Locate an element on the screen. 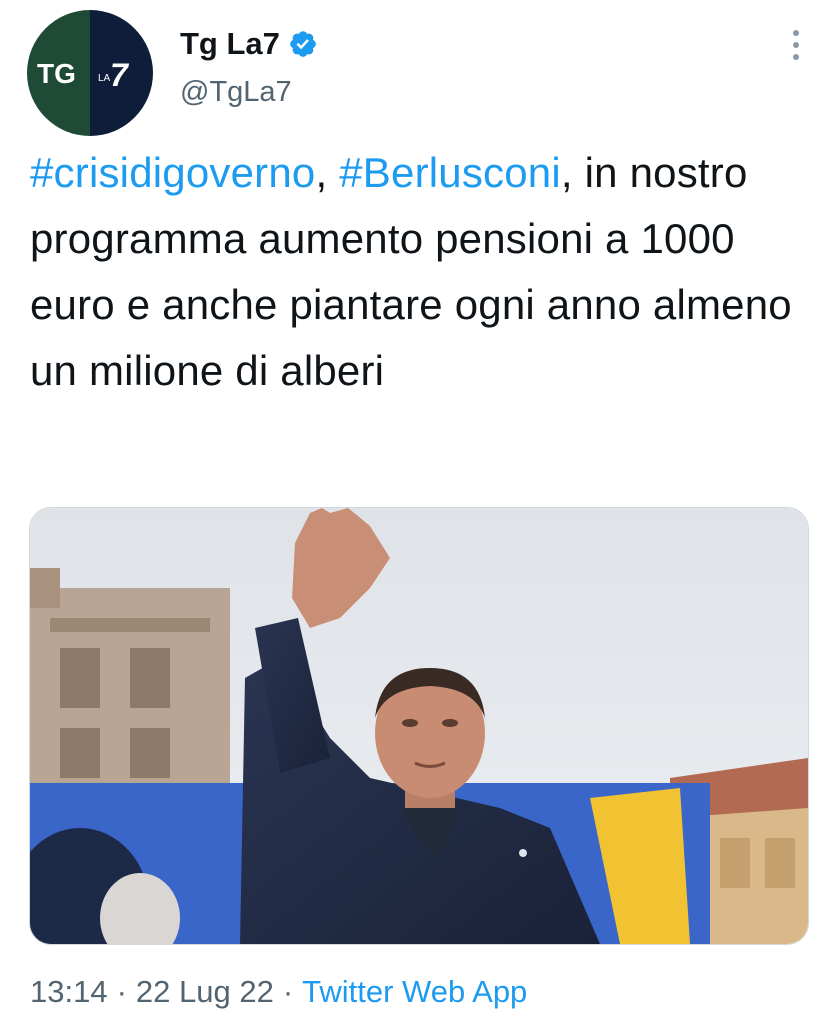 The image size is (835, 1023). avatar-tg-text: TG is located at coordinates (56, 73).